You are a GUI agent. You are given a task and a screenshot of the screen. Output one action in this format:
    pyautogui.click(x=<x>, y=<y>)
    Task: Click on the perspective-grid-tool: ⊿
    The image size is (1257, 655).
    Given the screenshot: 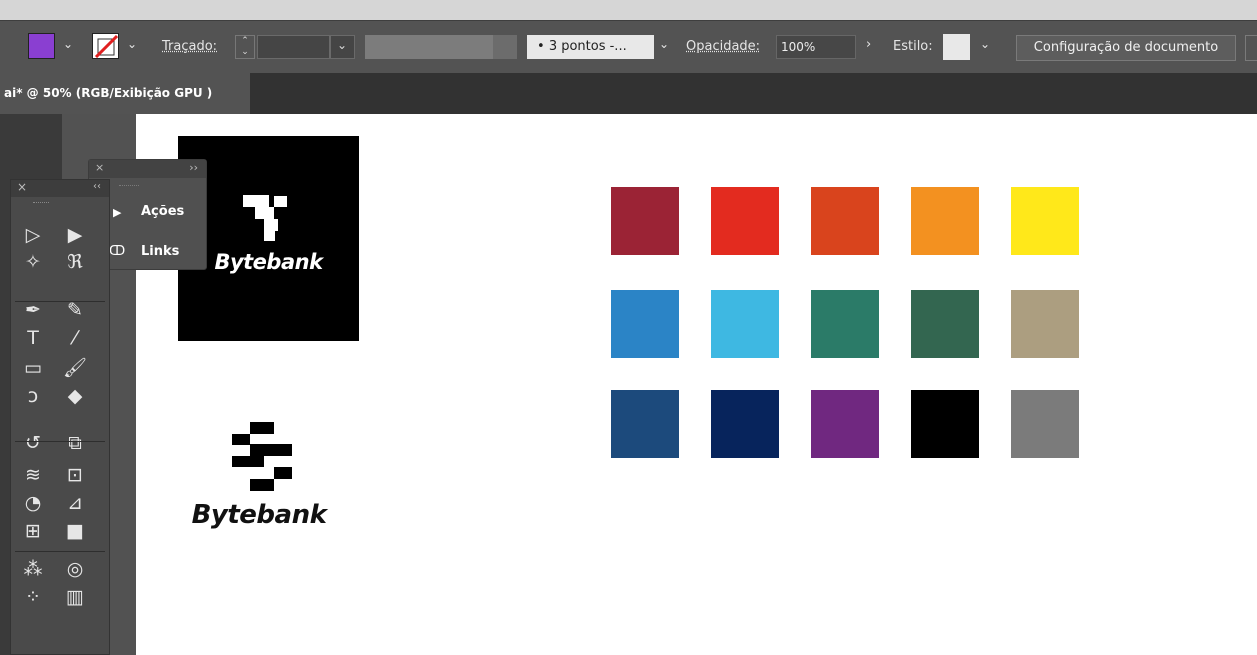 What is the action you would take?
    pyautogui.click(x=75, y=503)
    